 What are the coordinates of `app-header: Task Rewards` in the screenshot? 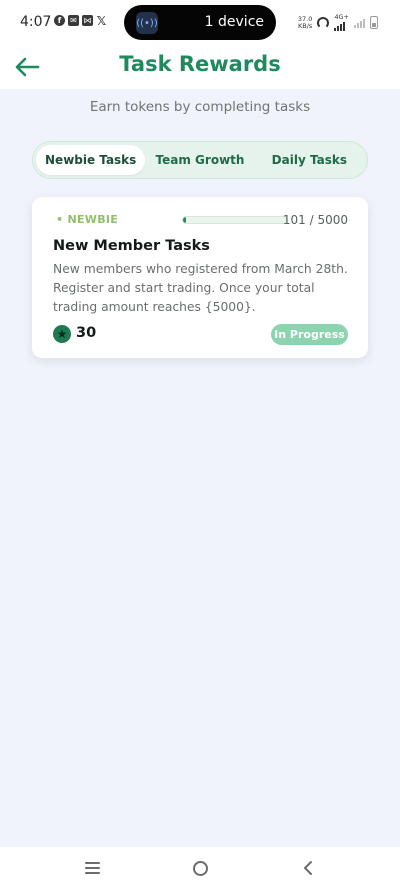 It's located at (200, 66).